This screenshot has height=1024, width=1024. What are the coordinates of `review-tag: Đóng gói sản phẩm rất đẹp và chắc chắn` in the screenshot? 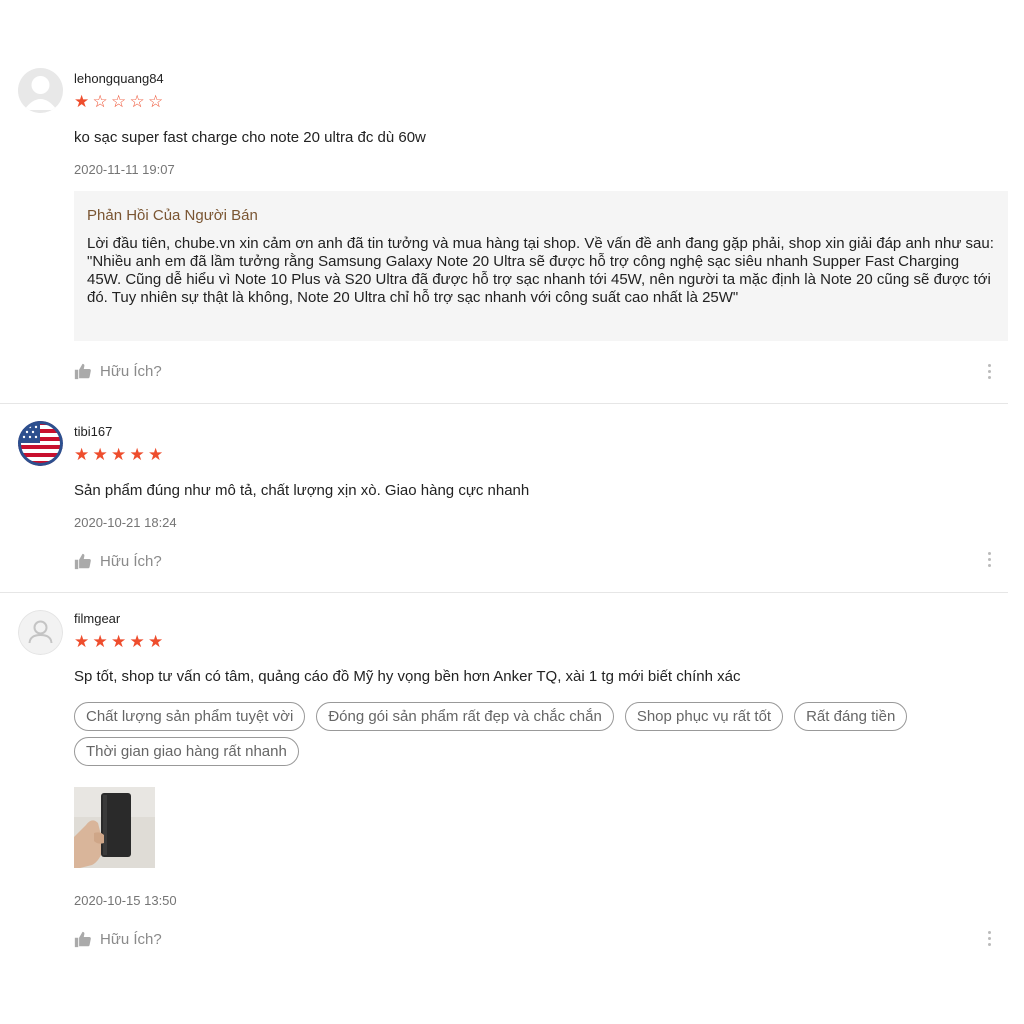 It's located at (465, 716).